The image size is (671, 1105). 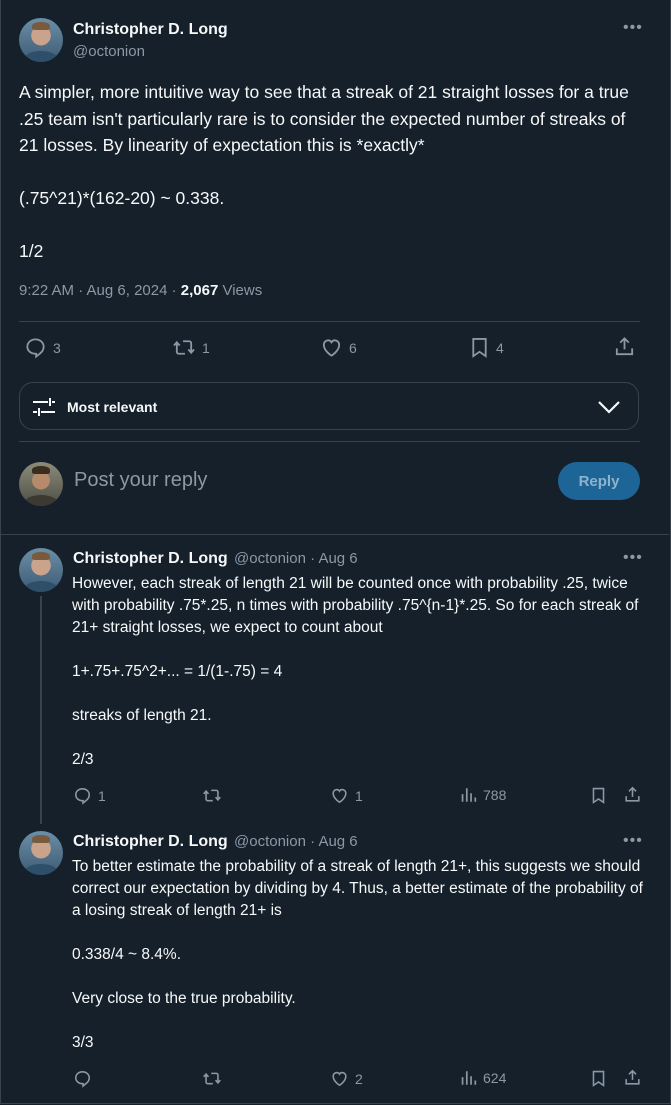 I want to click on sort-selector: Most relevant, so click(x=329, y=406).